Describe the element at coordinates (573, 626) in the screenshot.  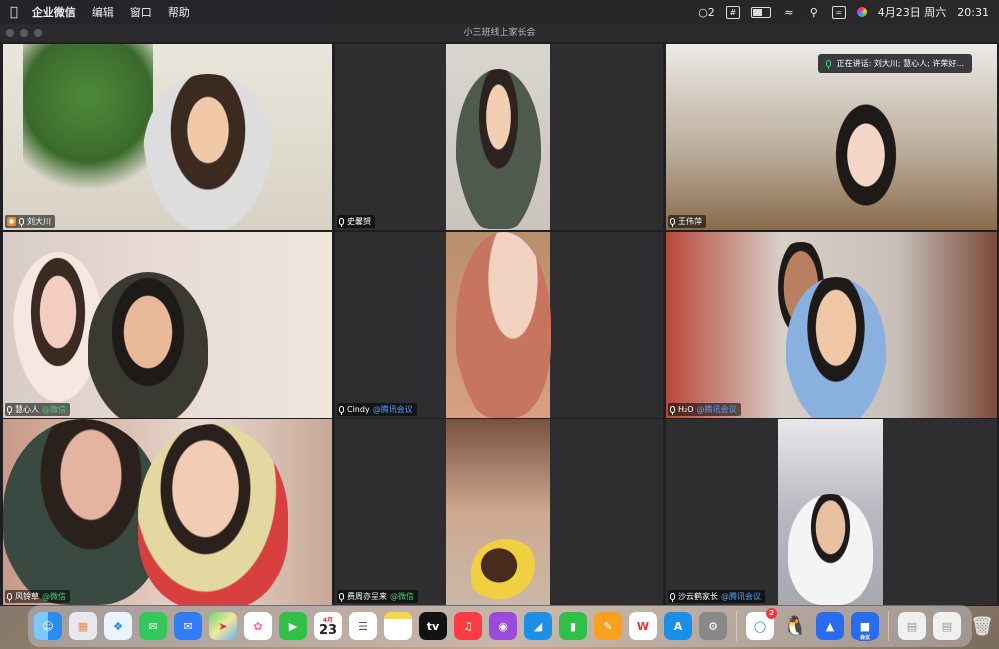
I see `numbers-icon: ▮` at that location.